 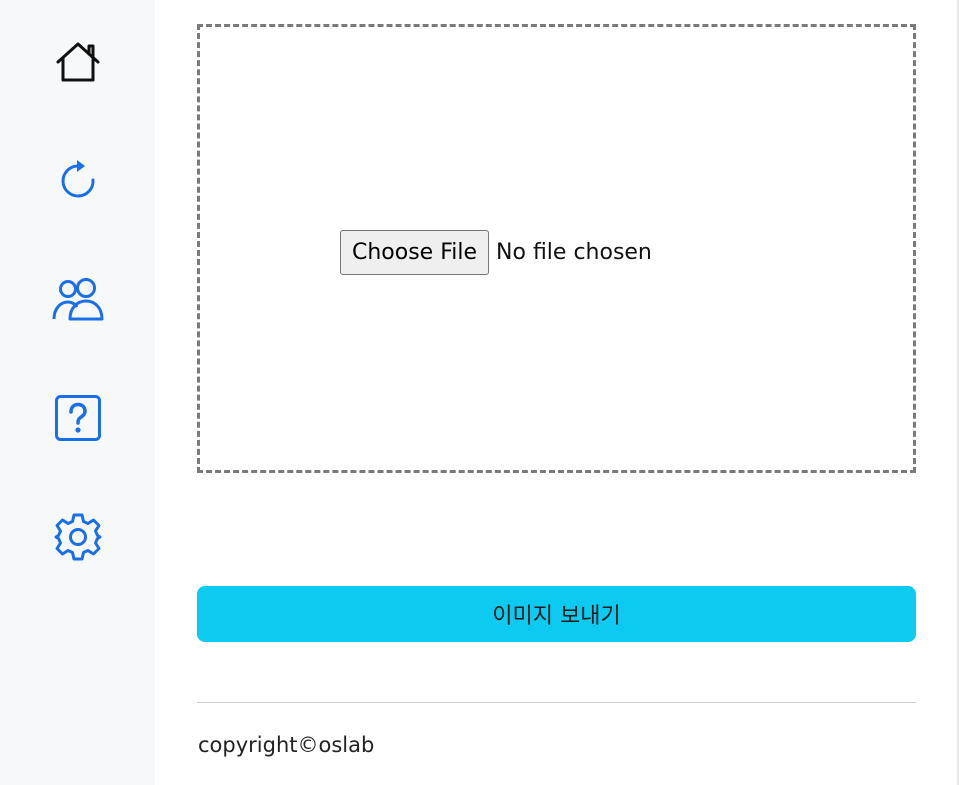 I want to click on sidebar-item-settings, so click(x=78, y=537).